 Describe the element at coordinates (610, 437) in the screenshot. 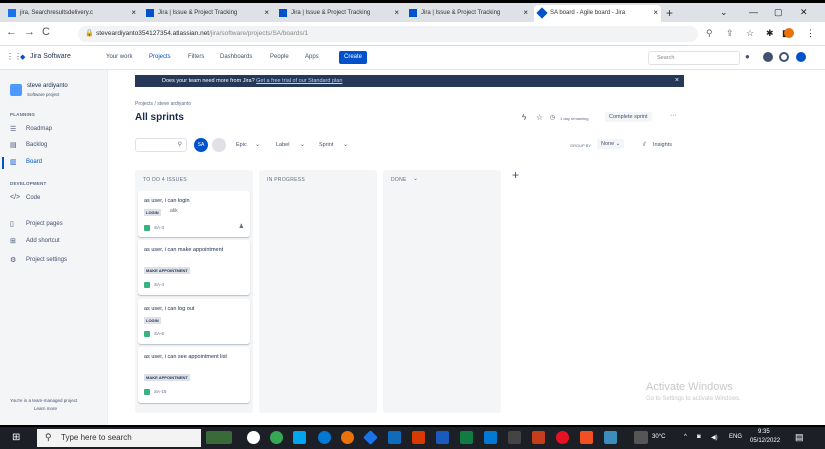

I see `app3-icon` at that location.